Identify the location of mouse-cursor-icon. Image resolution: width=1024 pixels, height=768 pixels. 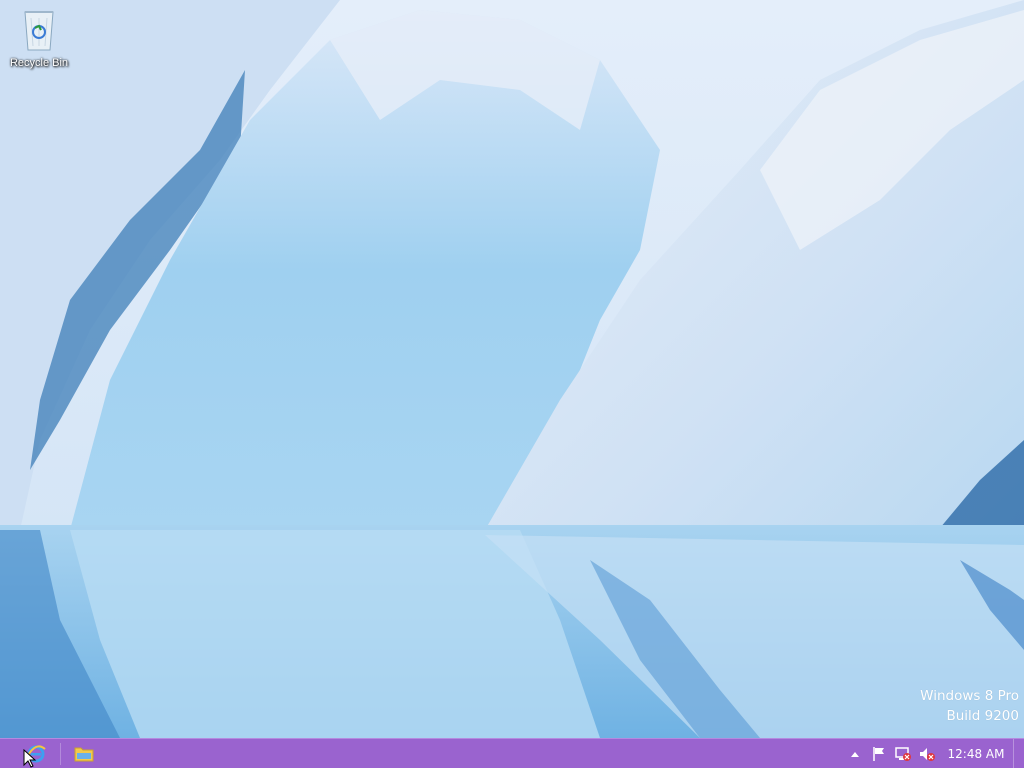
(30, 758).